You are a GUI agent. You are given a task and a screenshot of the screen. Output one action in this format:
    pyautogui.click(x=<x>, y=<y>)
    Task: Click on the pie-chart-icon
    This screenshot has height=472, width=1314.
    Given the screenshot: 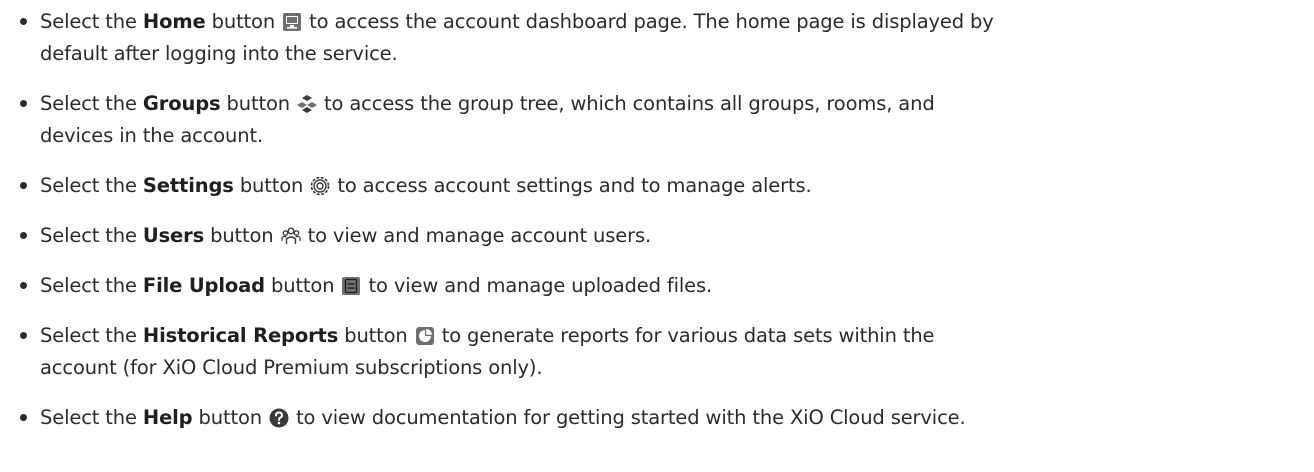 What is the action you would take?
    pyautogui.click(x=425, y=336)
    